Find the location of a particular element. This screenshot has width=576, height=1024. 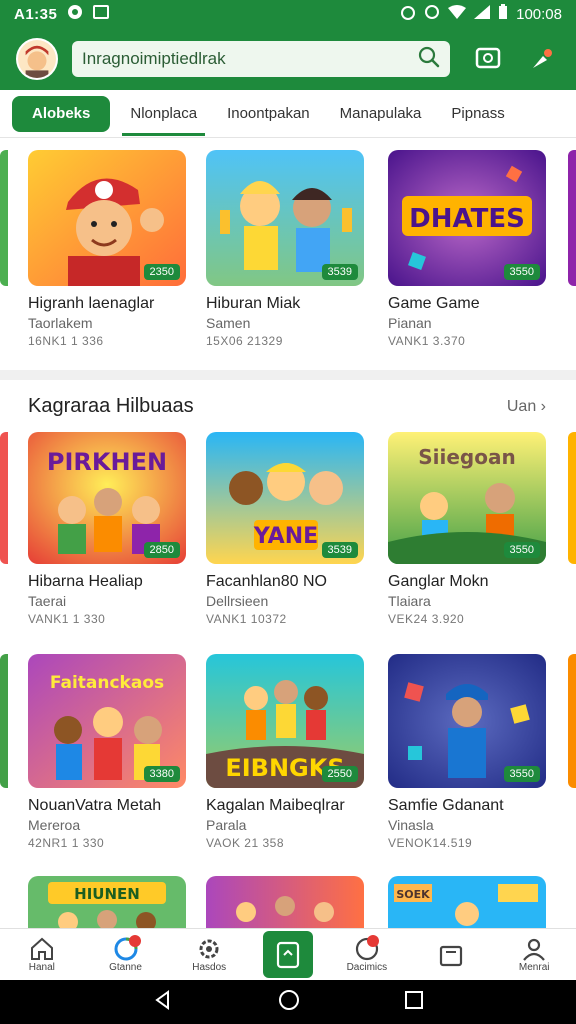

tab-featured: Manapulaka is located at coordinates (381, 114).